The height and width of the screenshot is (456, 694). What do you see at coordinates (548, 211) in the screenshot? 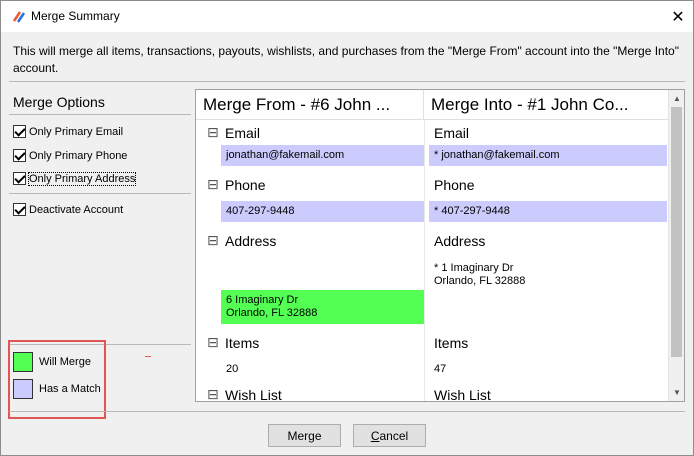
I see `phone-into-value: * 407-297-9448` at bounding box center [548, 211].